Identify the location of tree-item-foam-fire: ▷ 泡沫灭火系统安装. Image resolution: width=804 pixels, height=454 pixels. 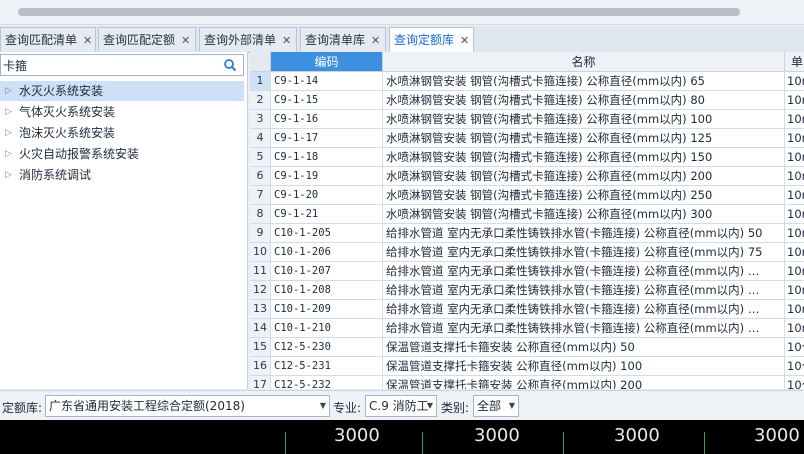
(122, 133).